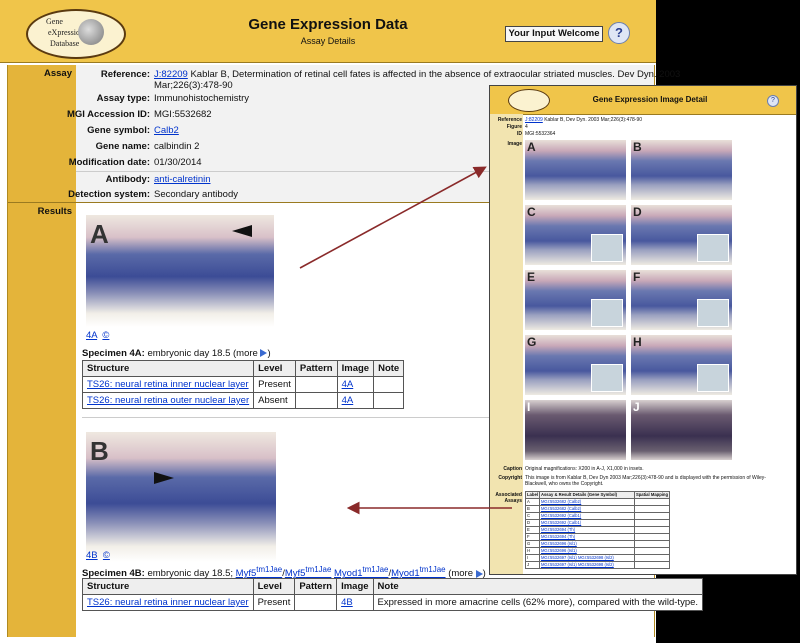  What do you see at coordinates (393, 217) in the screenshot?
I see `arrow-to-detail` at bounding box center [393, 217].